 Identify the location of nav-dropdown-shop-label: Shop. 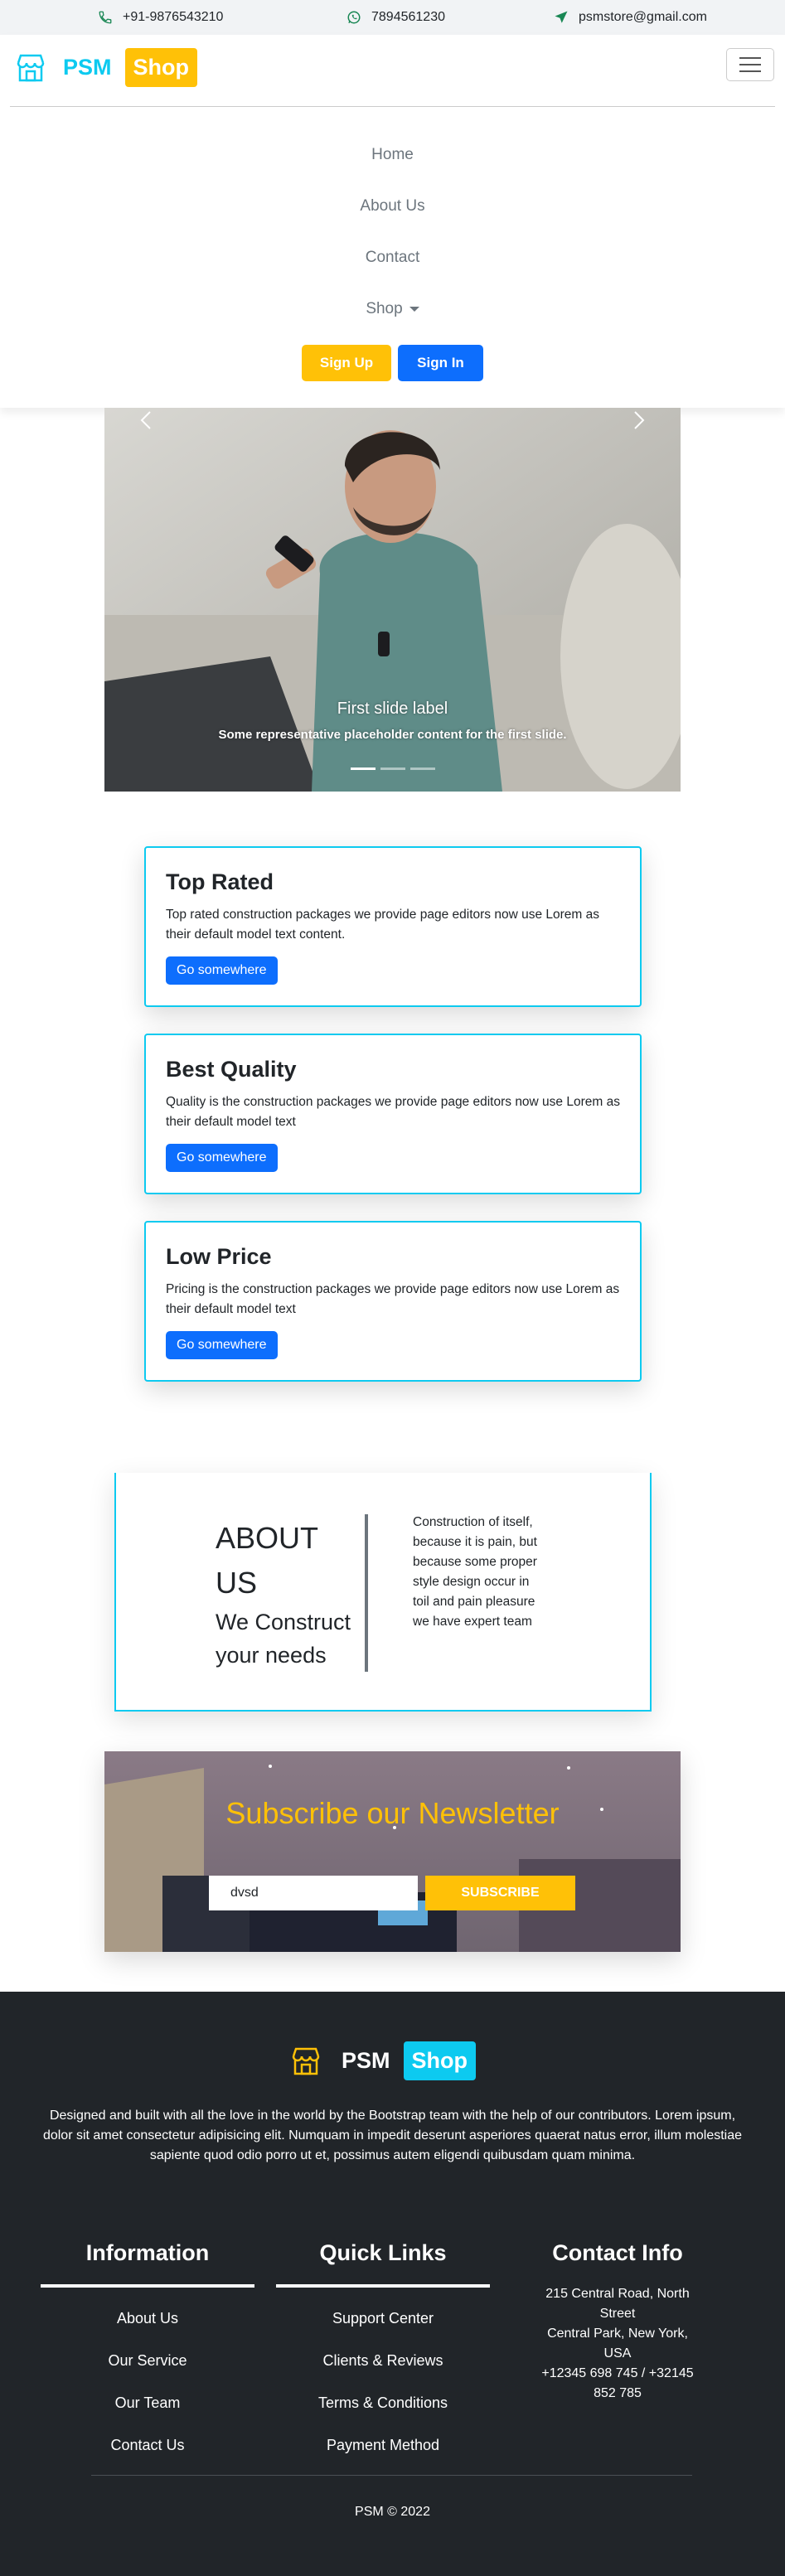
(384, 308).